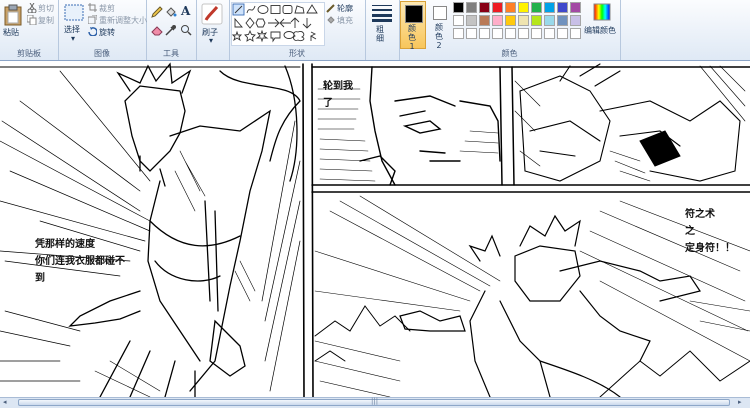 Image resolution: width=750 pixels, height=408 pixels. I want to click on edit-colors-label: 编辑颜色, so click(600, 30).